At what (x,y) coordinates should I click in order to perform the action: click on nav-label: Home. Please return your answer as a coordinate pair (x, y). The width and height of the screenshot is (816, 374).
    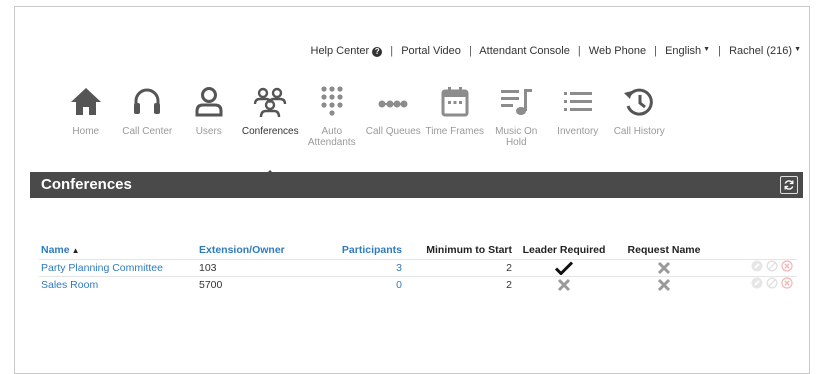
    Looking at the image, I should click on (86, 131).